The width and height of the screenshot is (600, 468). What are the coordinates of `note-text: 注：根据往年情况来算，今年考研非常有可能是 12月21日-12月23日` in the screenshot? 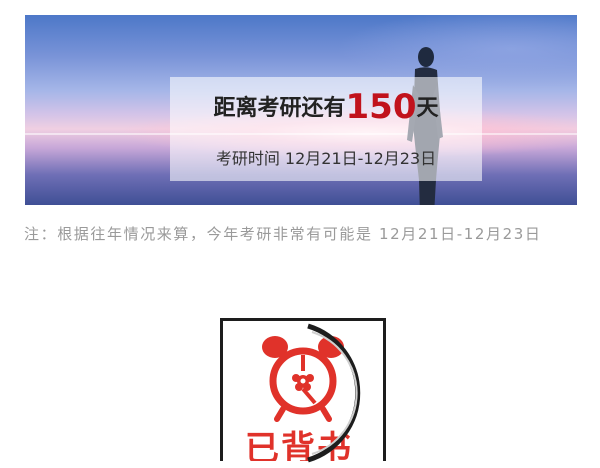 It's located at (283, 234).